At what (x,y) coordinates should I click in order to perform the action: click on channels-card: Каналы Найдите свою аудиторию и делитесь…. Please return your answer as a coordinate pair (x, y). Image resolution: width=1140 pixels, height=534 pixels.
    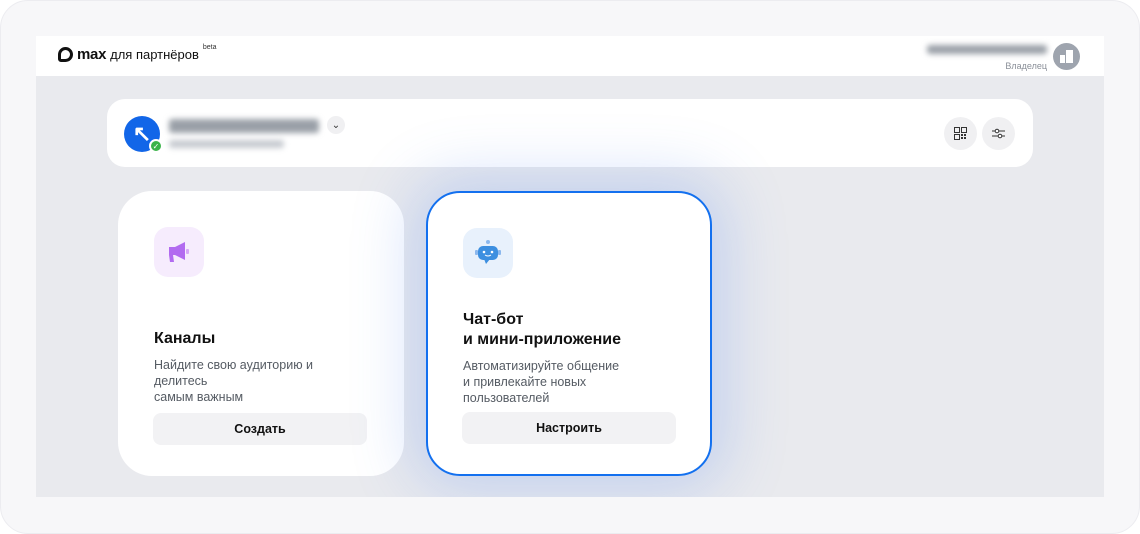
    Looking at the image, I should click on (261, 333).